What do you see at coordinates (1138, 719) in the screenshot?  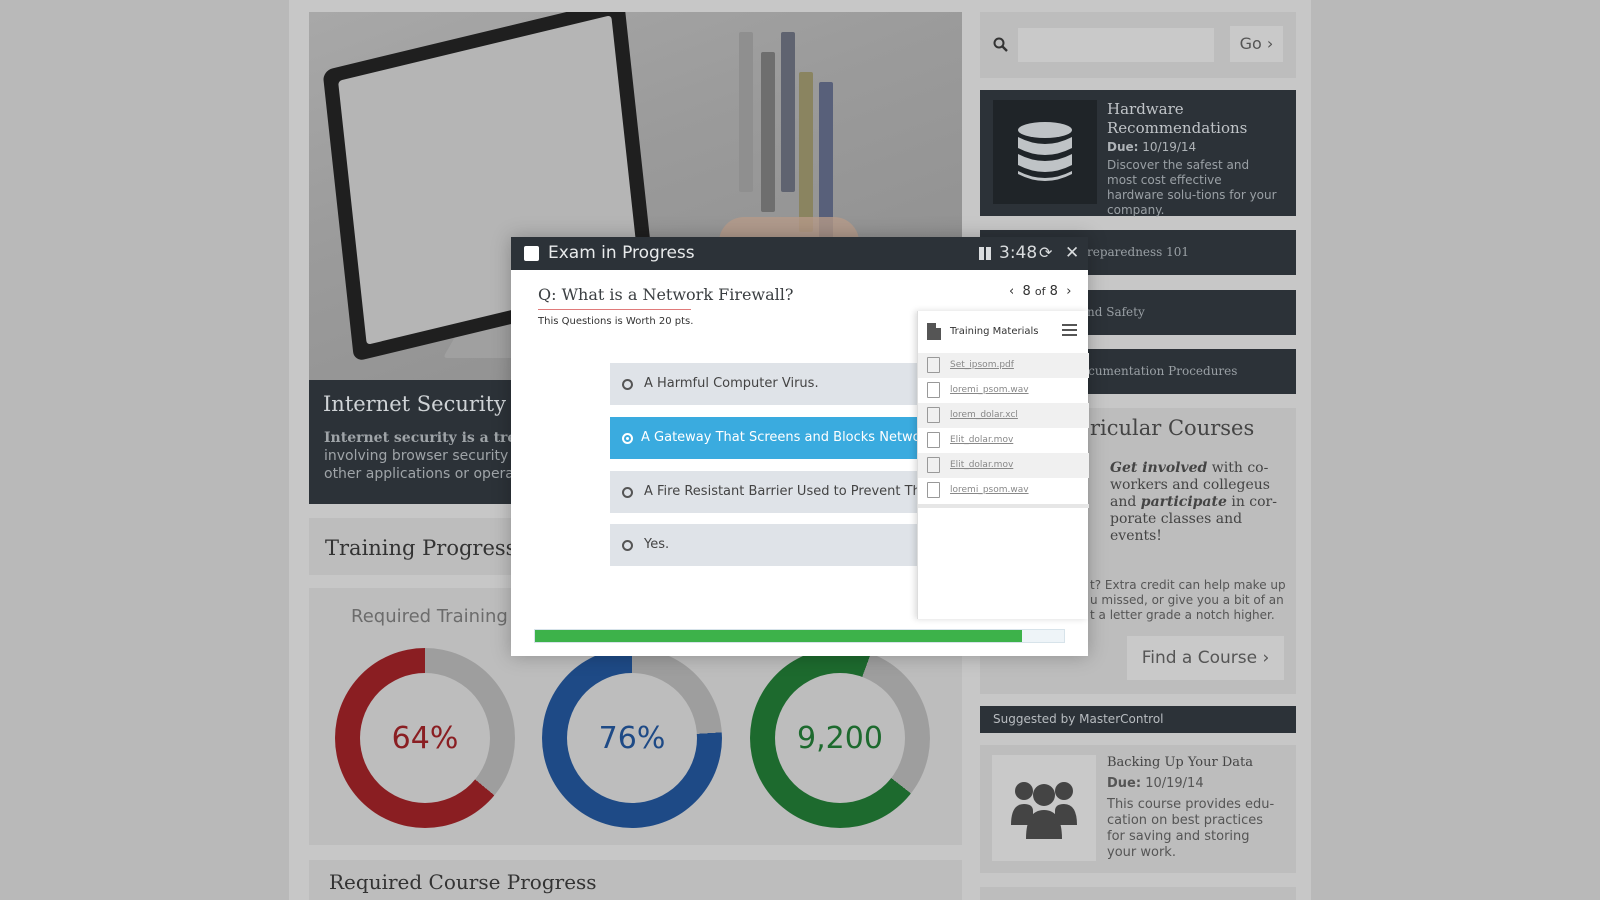 I see `suggested-bar: Suggested by MasterControl` at bounding box center [1138, 719].